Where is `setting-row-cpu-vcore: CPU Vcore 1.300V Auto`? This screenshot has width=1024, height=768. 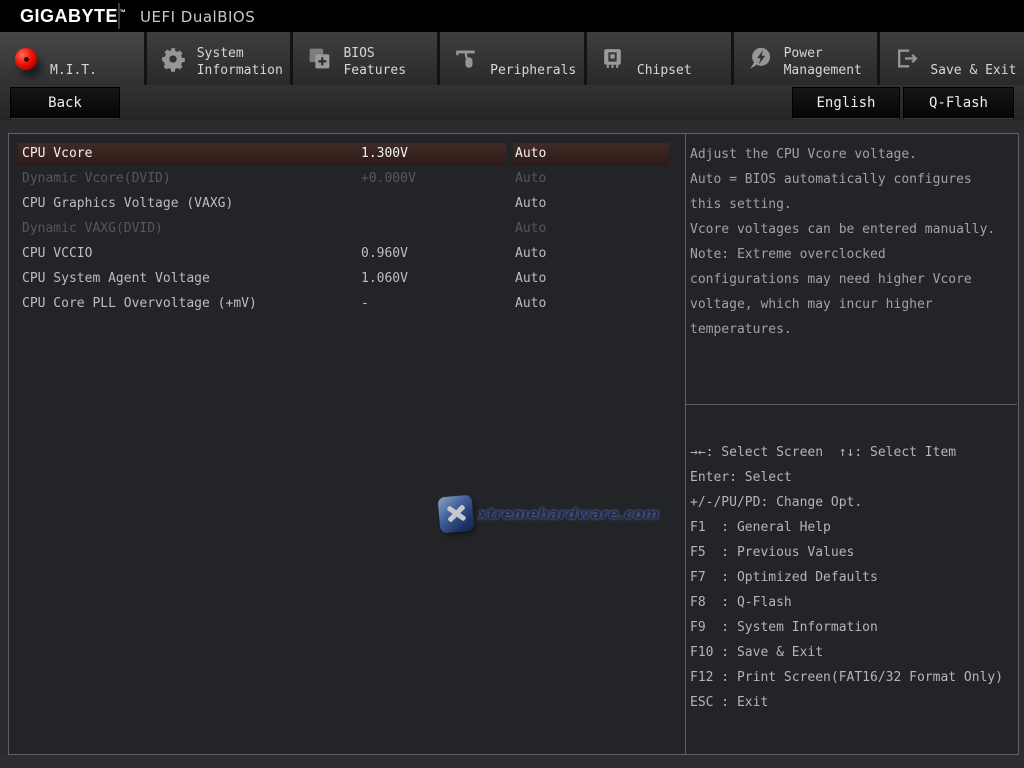 setting-row-cpu-vcore: CPU Vcore 1.300V Auto is located at coordinates (347, 155).